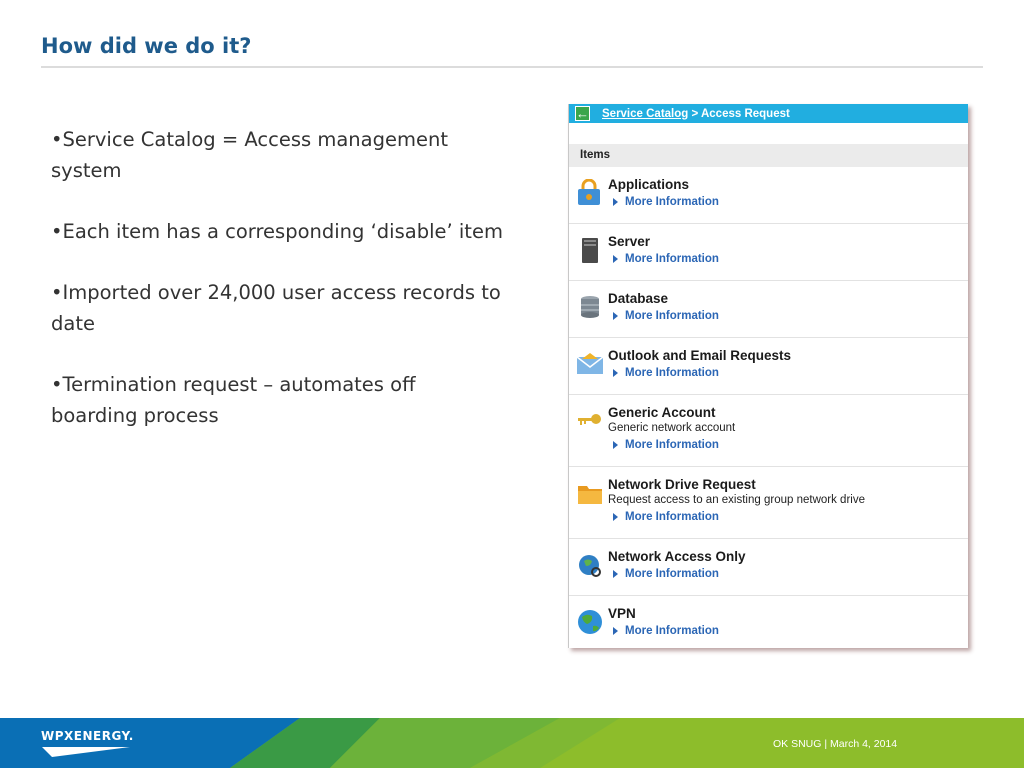 The width and height of the screenshot is (1024, 768). Describe the element at coordinates (768, 155) in the screenshot. I see `items-header: Items` at that location.